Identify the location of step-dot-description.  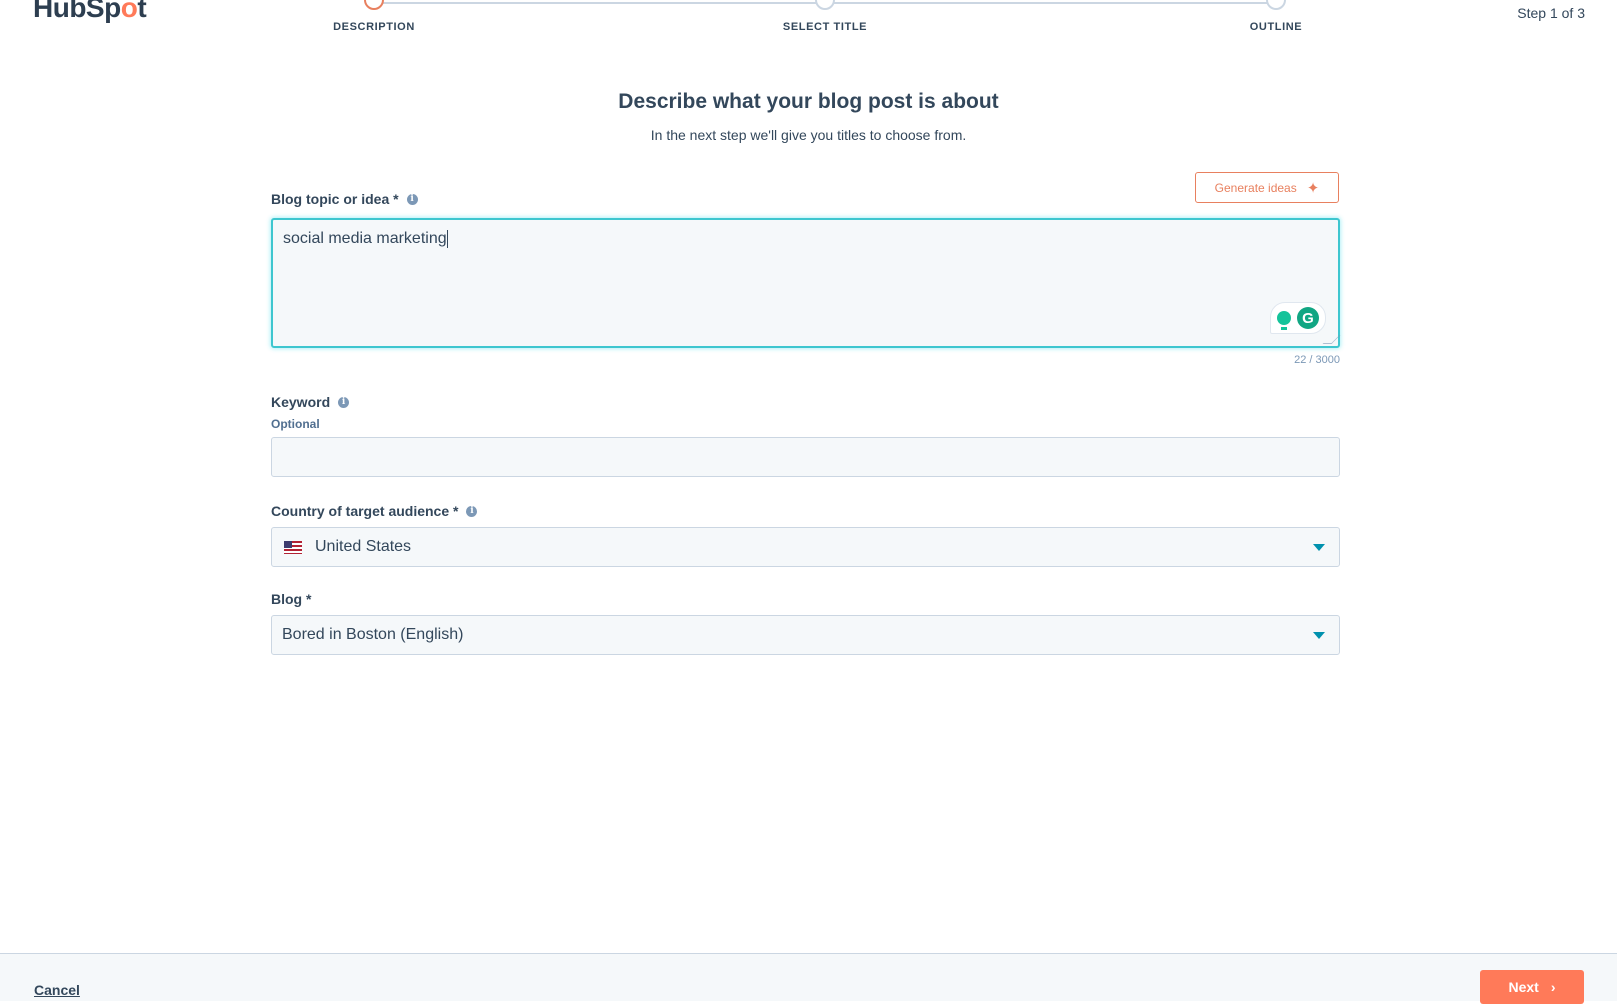
(374, 5).